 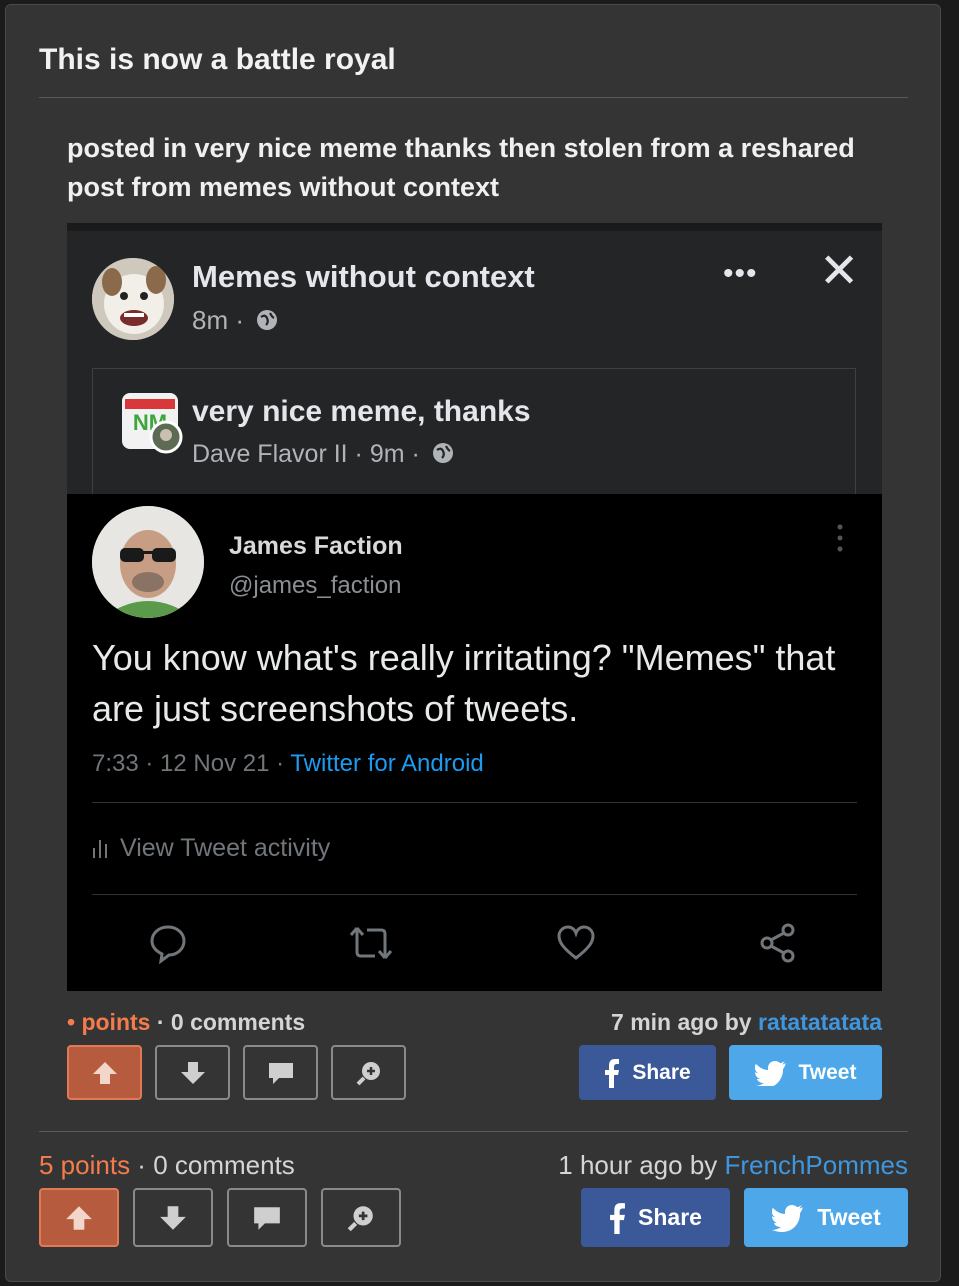 What do you see at coordinates (191, 763) in the screenshot?
I see `tweet-timestamp: 7:33 · 12 Nov 21 ·` at bounding box center [191, 763].